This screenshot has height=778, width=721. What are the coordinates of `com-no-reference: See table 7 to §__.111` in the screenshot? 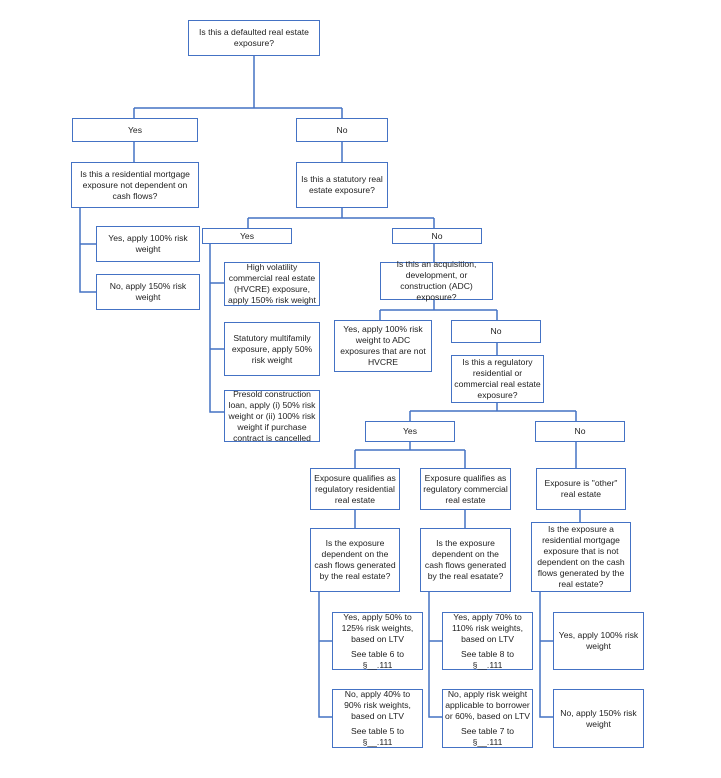 It's located at (487, 736).